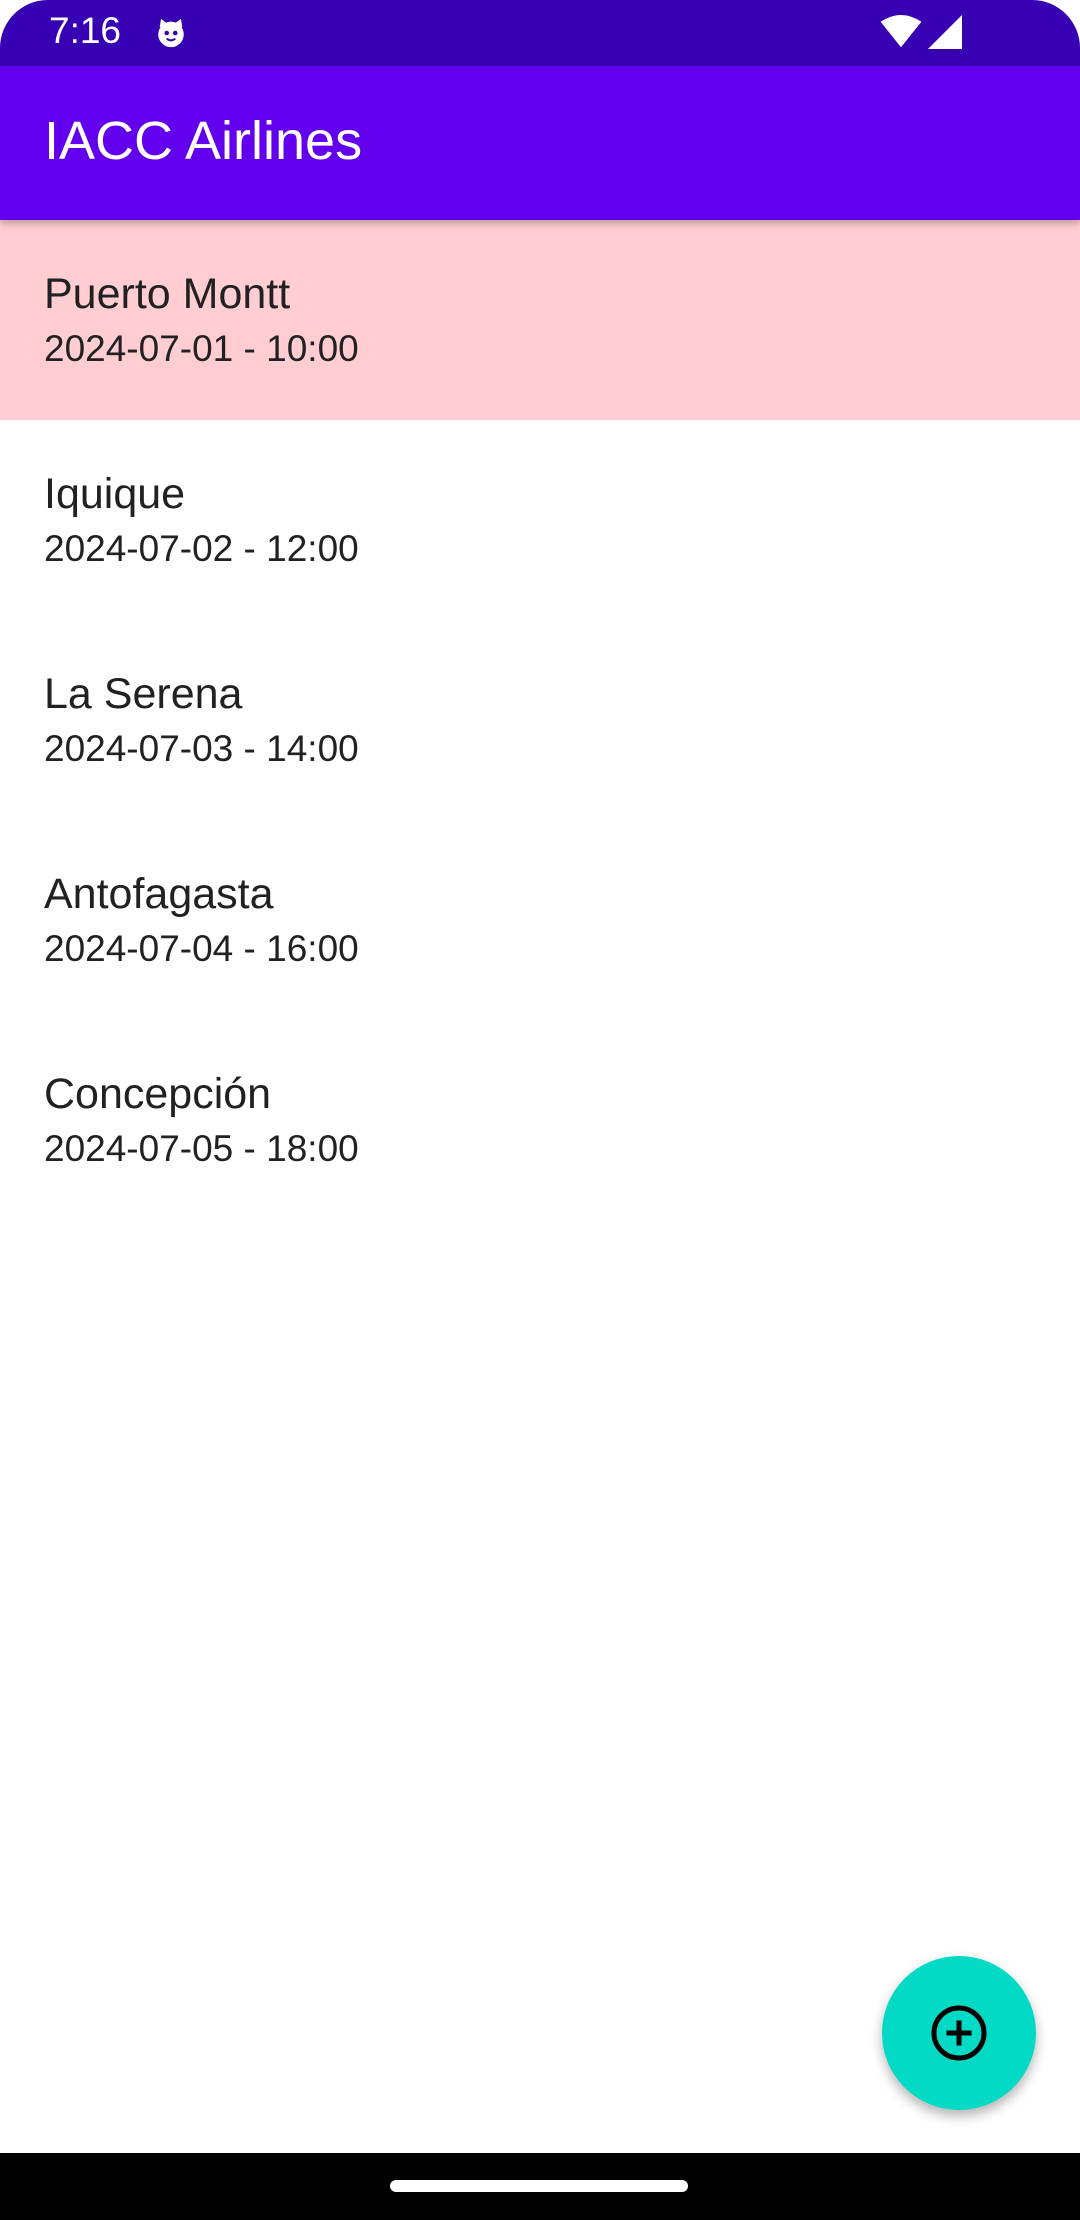  Describe the element at coordinates (201, 1148) in the screenshot. I see `flight-datetime: 2024-07-05 - 18:00` at that location.